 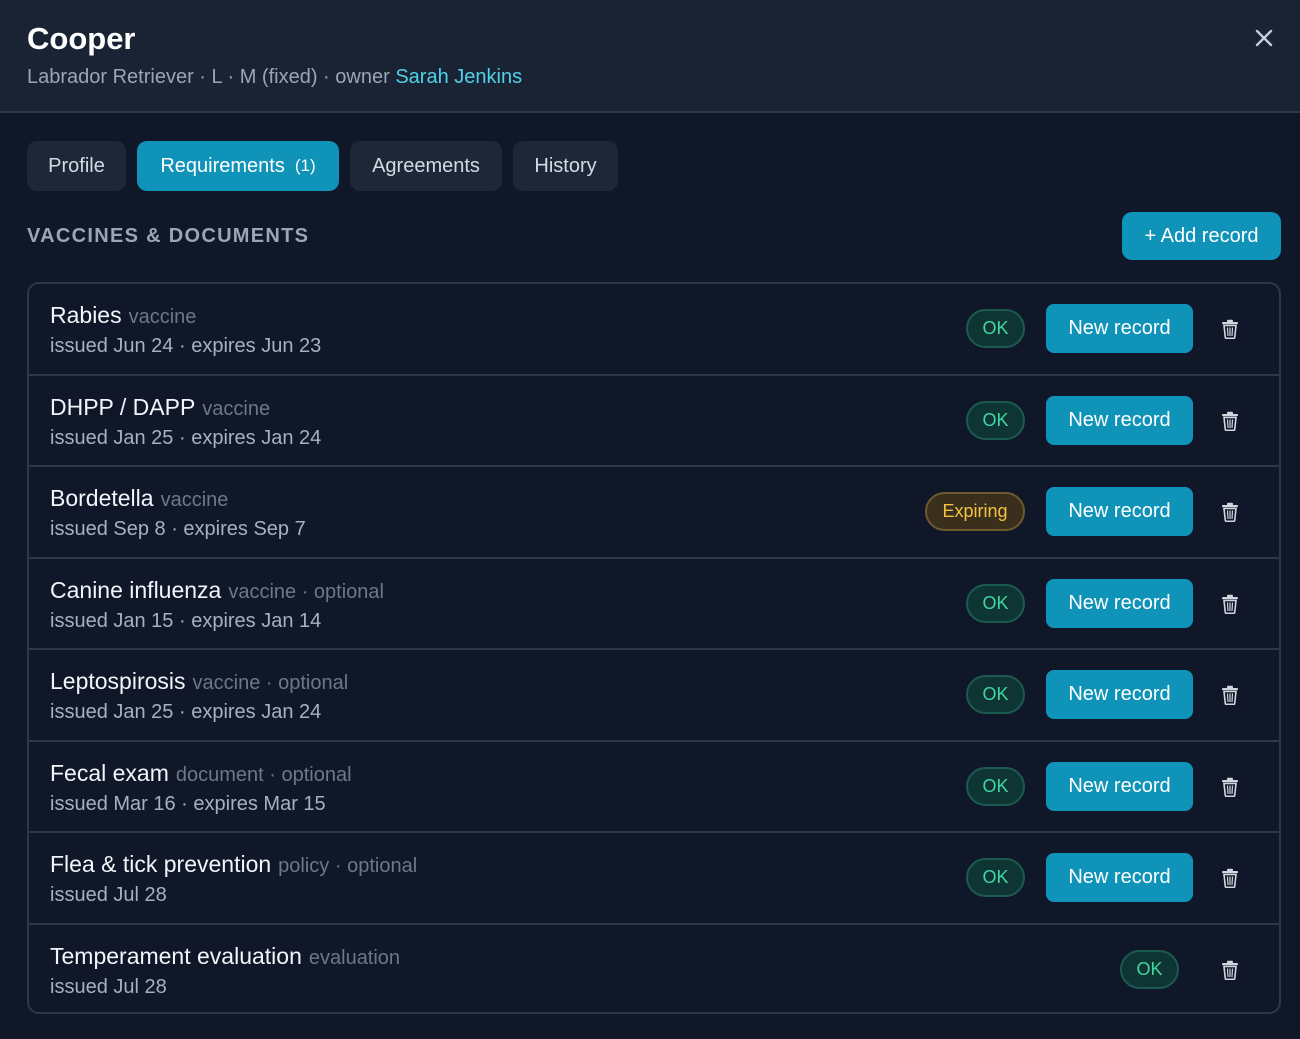 What do you see at coordinates (186, 620) in the screenshot?
I see `record-dates: issued Jan 15 · expires Jan 14` at bounding box center [186, 620].